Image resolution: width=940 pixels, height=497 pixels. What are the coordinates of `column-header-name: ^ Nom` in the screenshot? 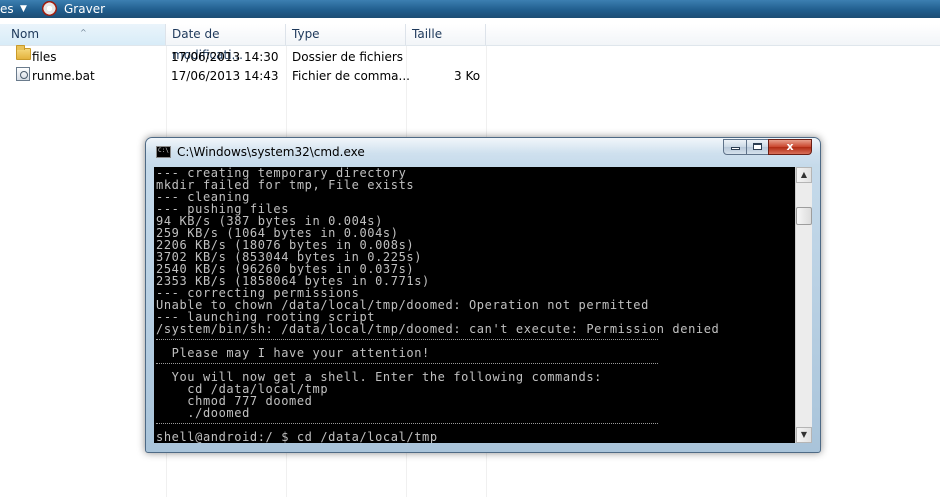 It's located at (83, 34).